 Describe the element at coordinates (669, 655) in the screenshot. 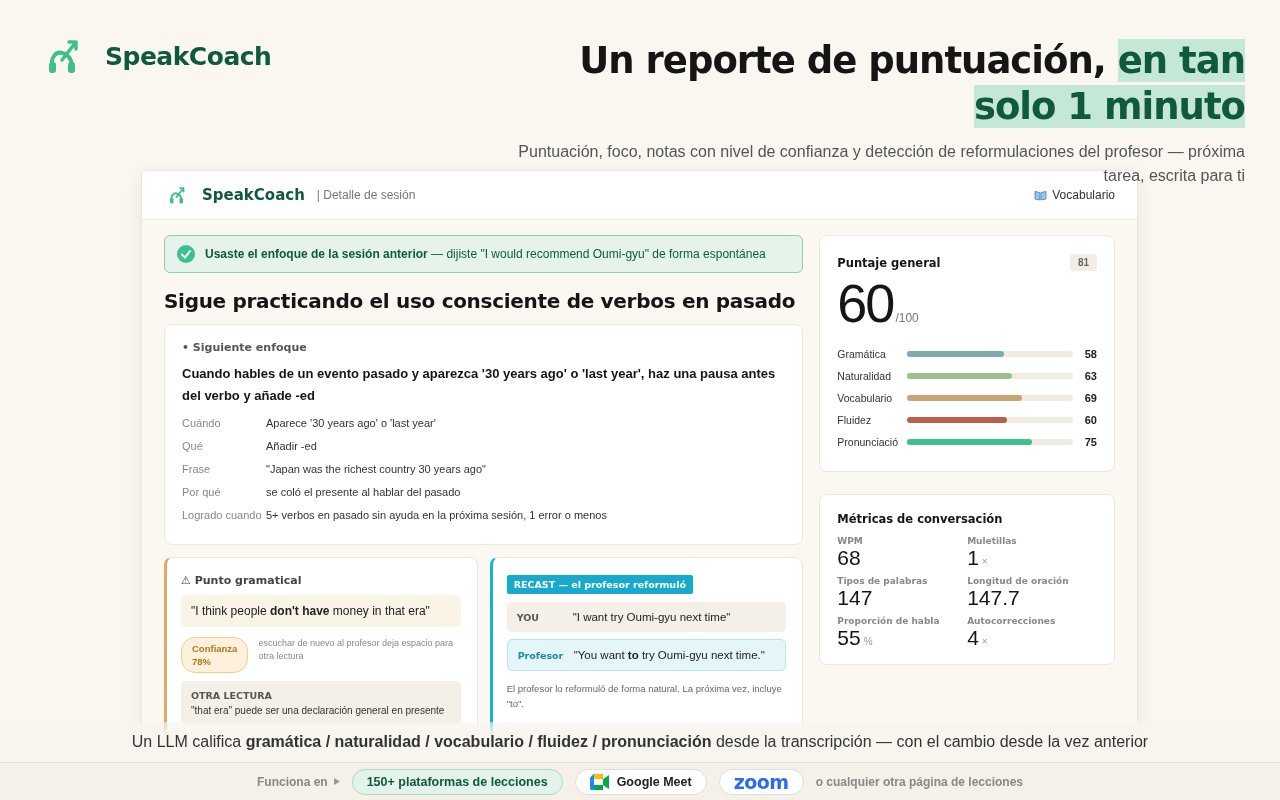

I see `utterance-text: "You want to try Oumi-gyu next time."` at that location.